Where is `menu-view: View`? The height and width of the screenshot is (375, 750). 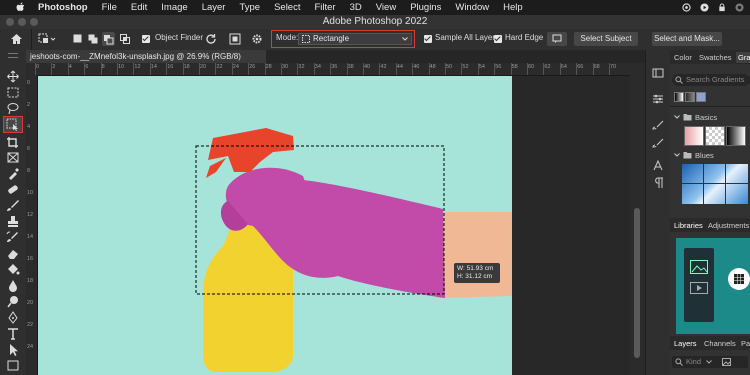 menu-view: View is located at coordinates (386, 7).